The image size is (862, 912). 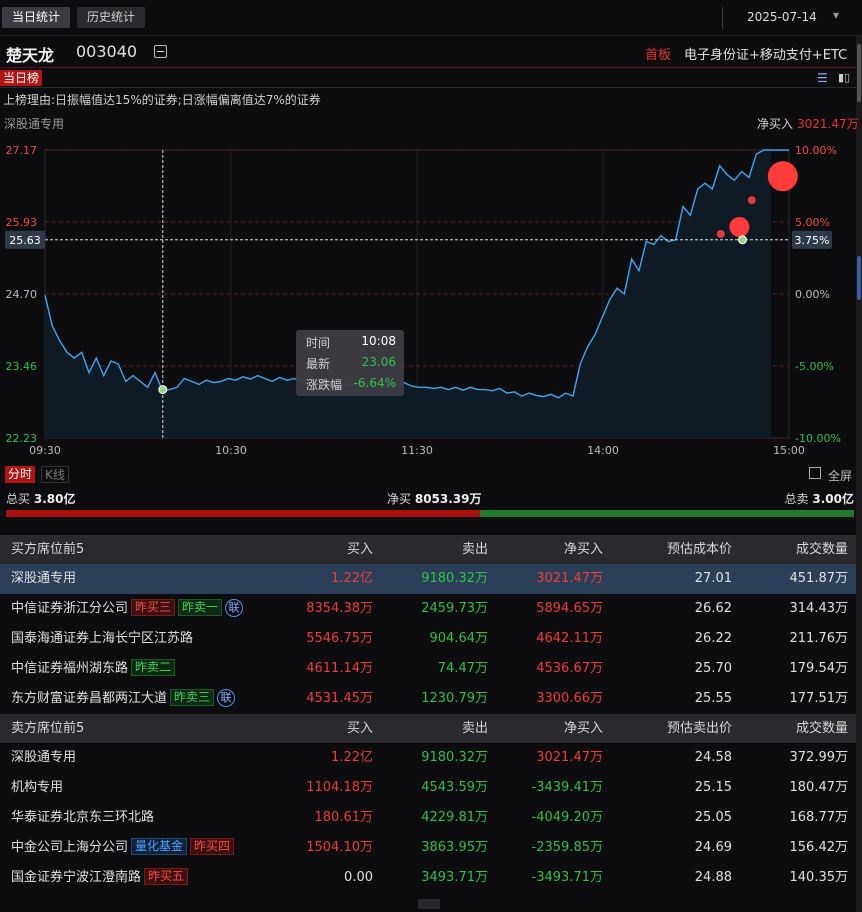 What do you see at coordinates (699, 728) in the screenshot?
I see `col-price: 预估卖出价` at bounding box center [699, 728].